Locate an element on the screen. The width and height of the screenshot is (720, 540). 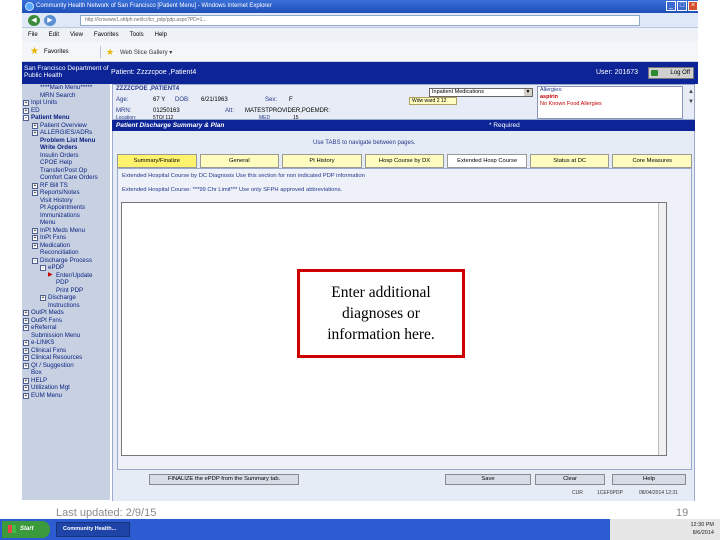
nav-item: + InPt Meds Menu is located at coordinates (66, 231).